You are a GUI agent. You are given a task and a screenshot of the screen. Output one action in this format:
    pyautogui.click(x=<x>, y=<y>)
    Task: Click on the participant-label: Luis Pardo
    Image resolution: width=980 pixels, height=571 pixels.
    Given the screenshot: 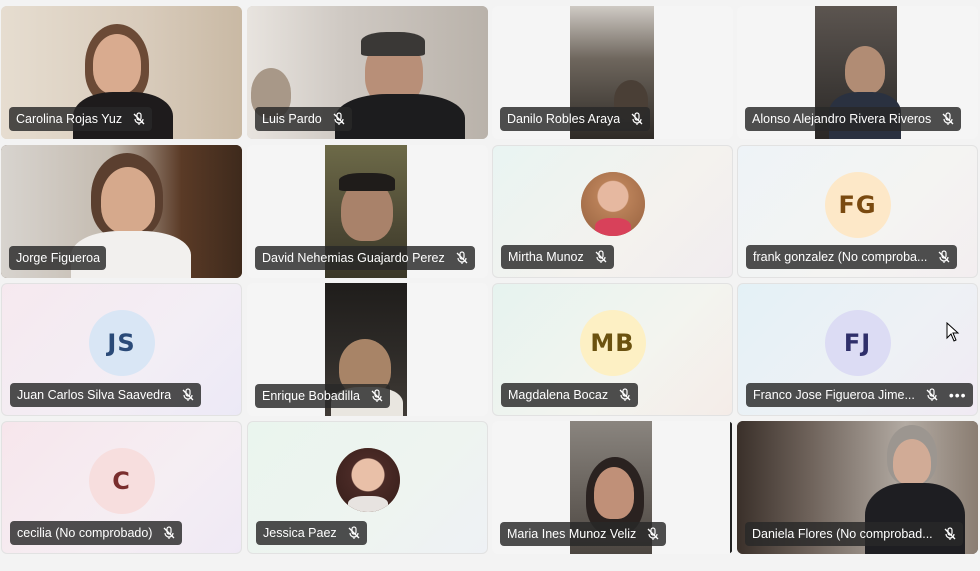 What is the action you would take?
    pyautogui.click(x=303, y=119)
    